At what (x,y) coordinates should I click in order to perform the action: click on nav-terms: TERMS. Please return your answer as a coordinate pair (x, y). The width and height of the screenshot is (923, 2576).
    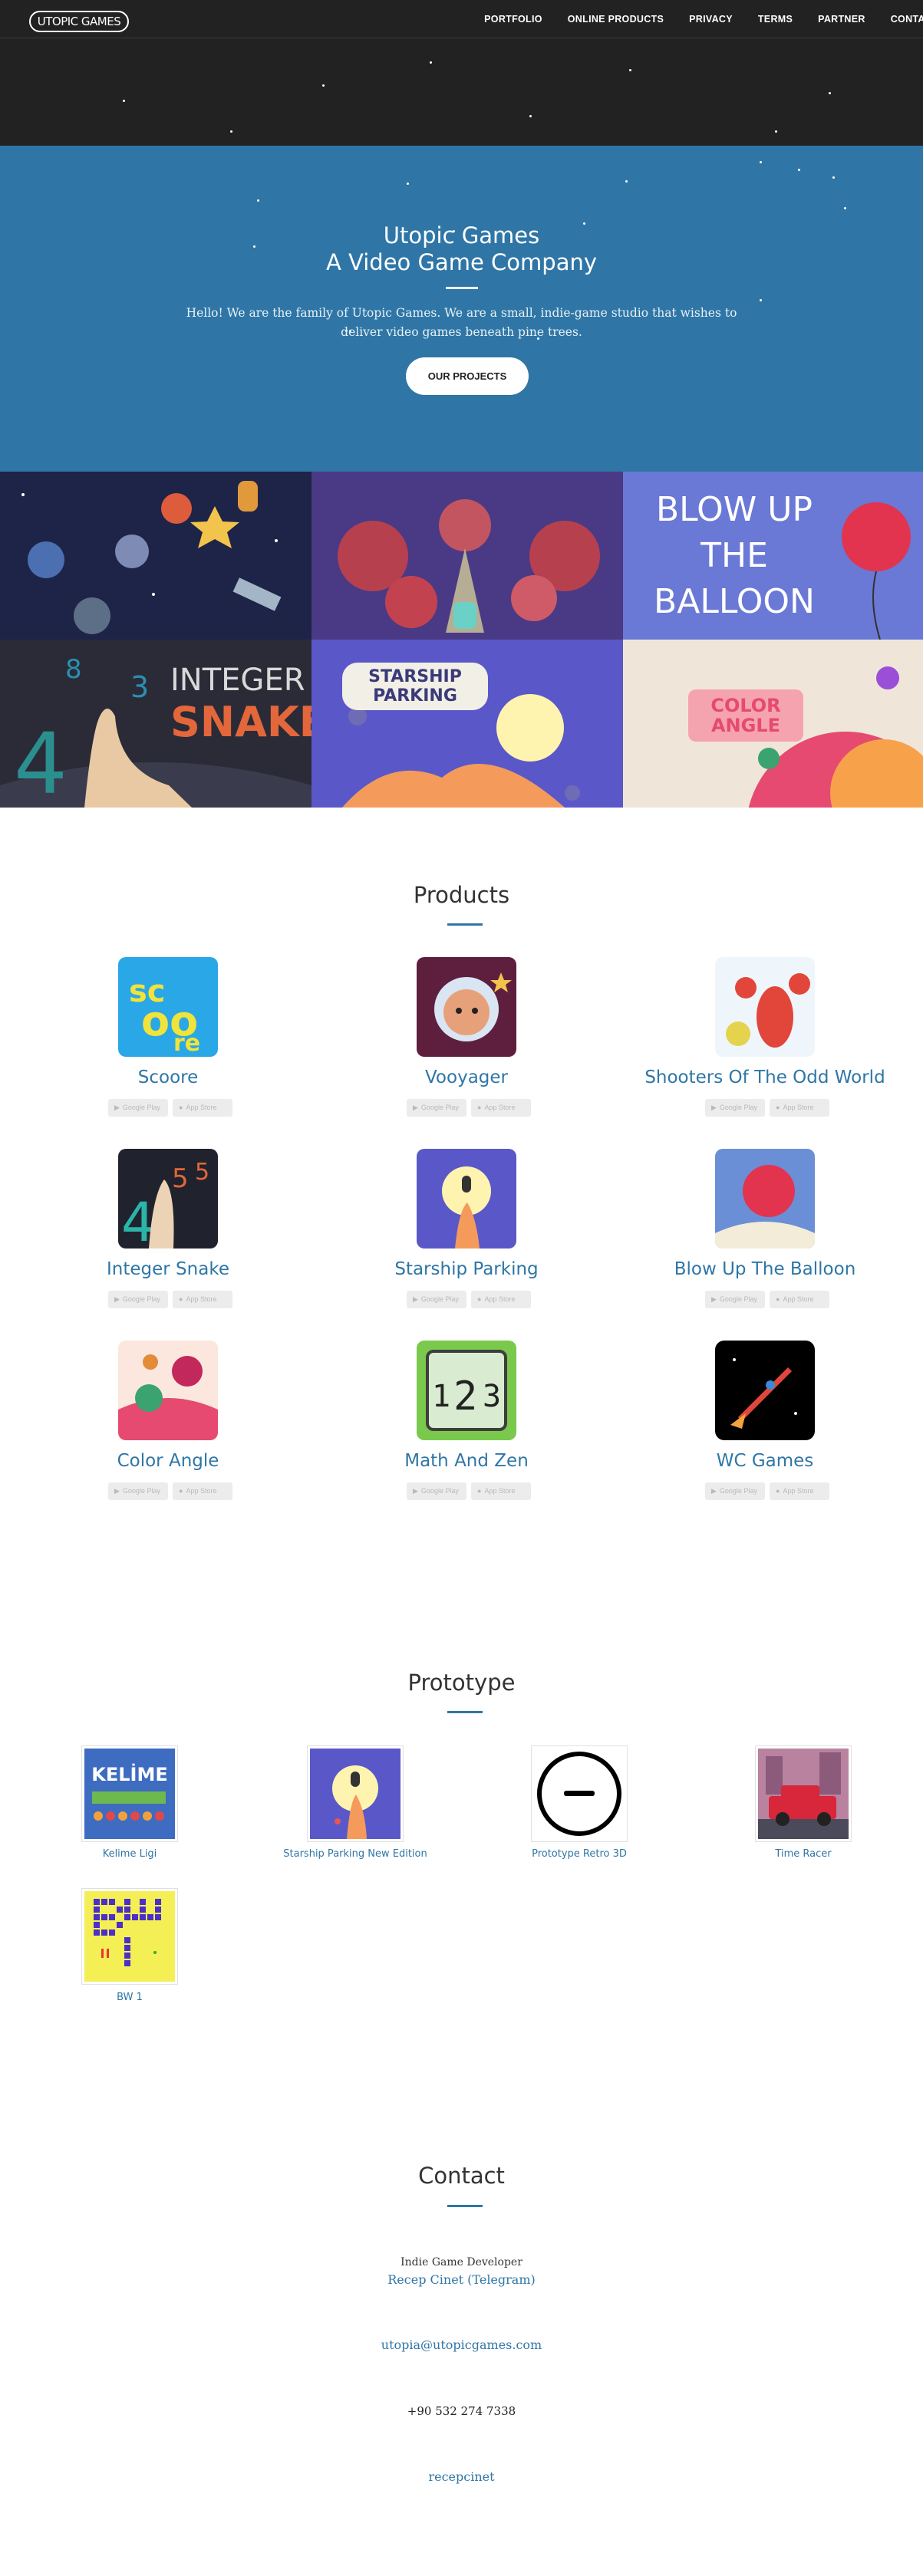
    Looking at the image, I should click on (775, 19).